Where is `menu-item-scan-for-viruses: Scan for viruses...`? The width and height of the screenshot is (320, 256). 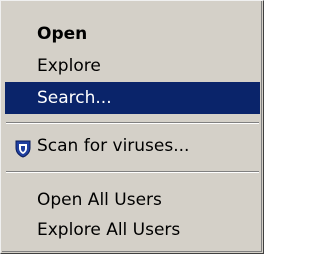 menu-item-scan-for-viruses: Scan for viruses... is located at coordinates (132, 146).